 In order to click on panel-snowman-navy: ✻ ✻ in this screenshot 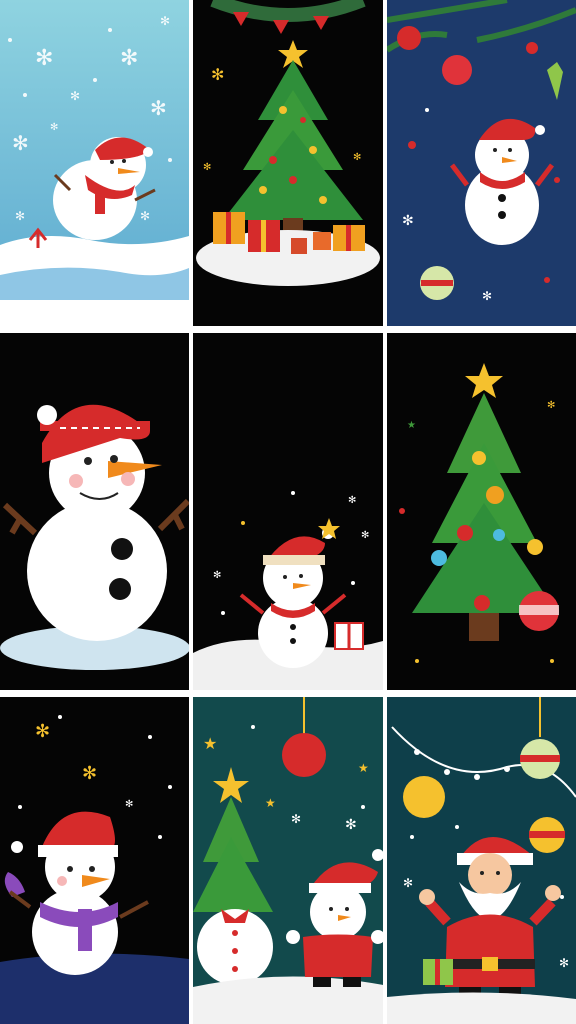, I will do `click(481, 163)`.